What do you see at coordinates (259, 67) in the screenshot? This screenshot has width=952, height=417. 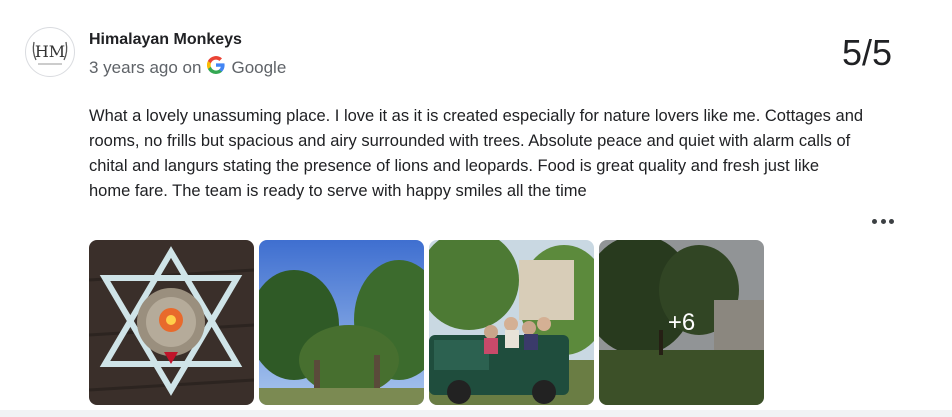 I see `review-source: Google` at bounding box center [259, 67].